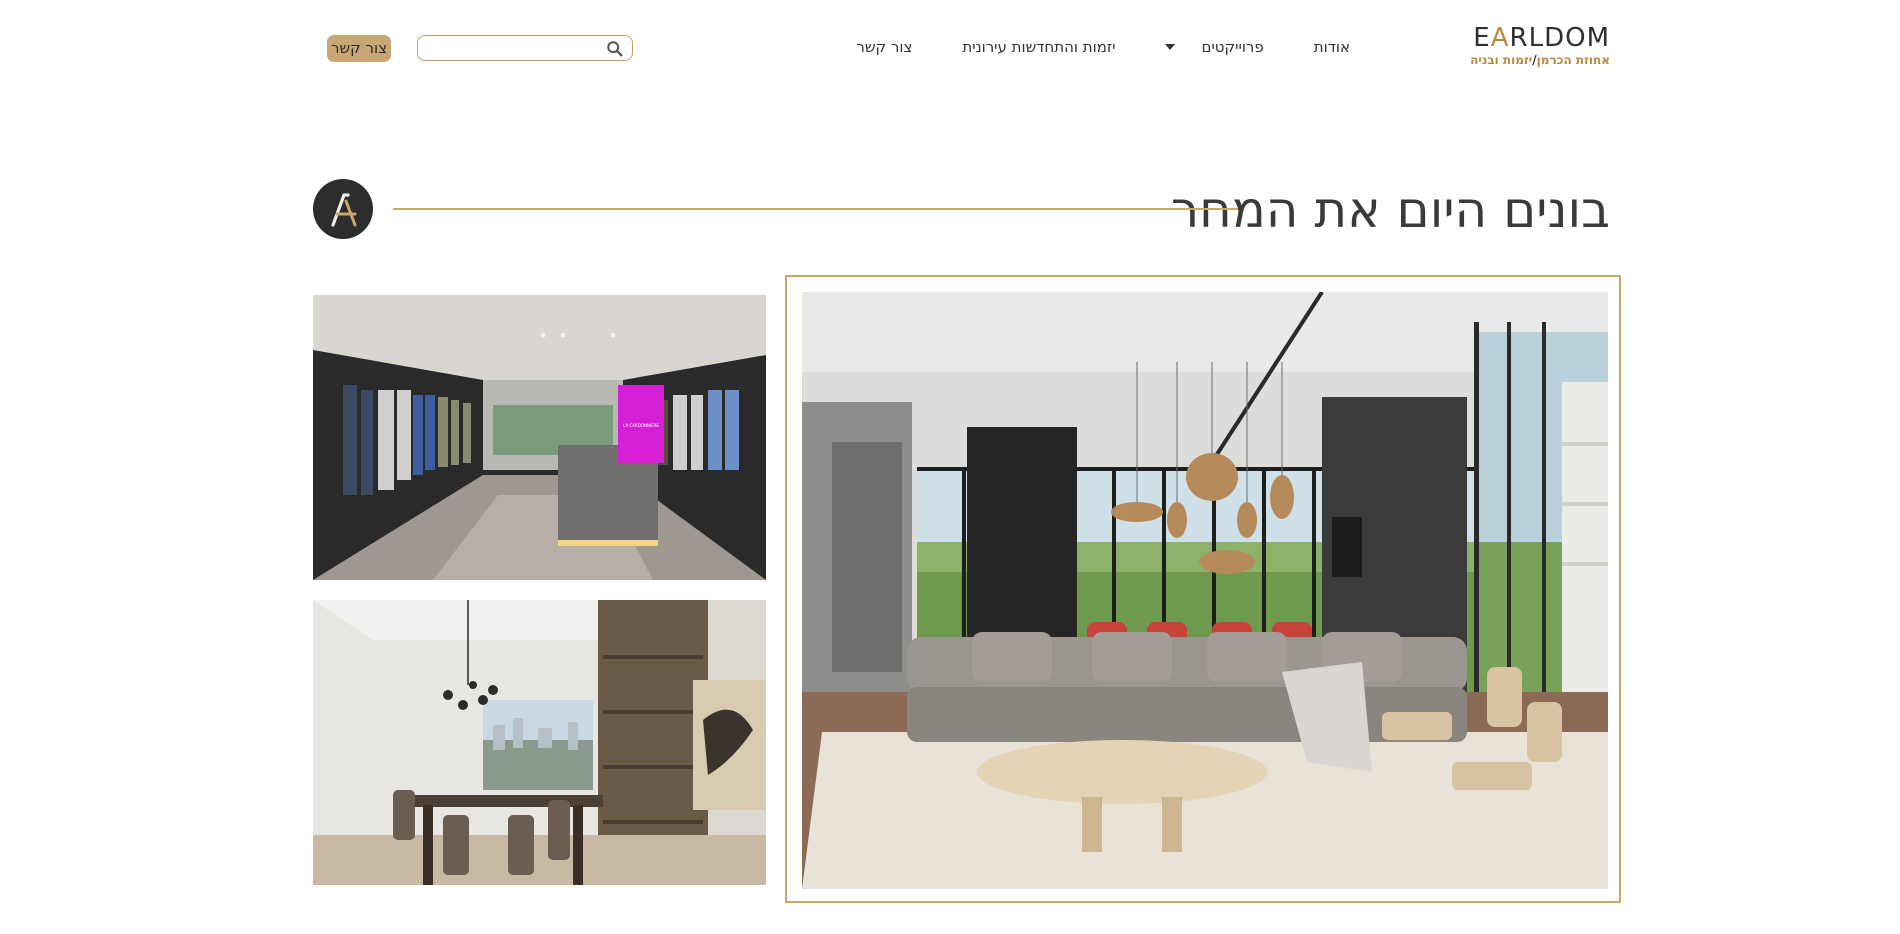  I want to click on search-box, so click(525, 48).